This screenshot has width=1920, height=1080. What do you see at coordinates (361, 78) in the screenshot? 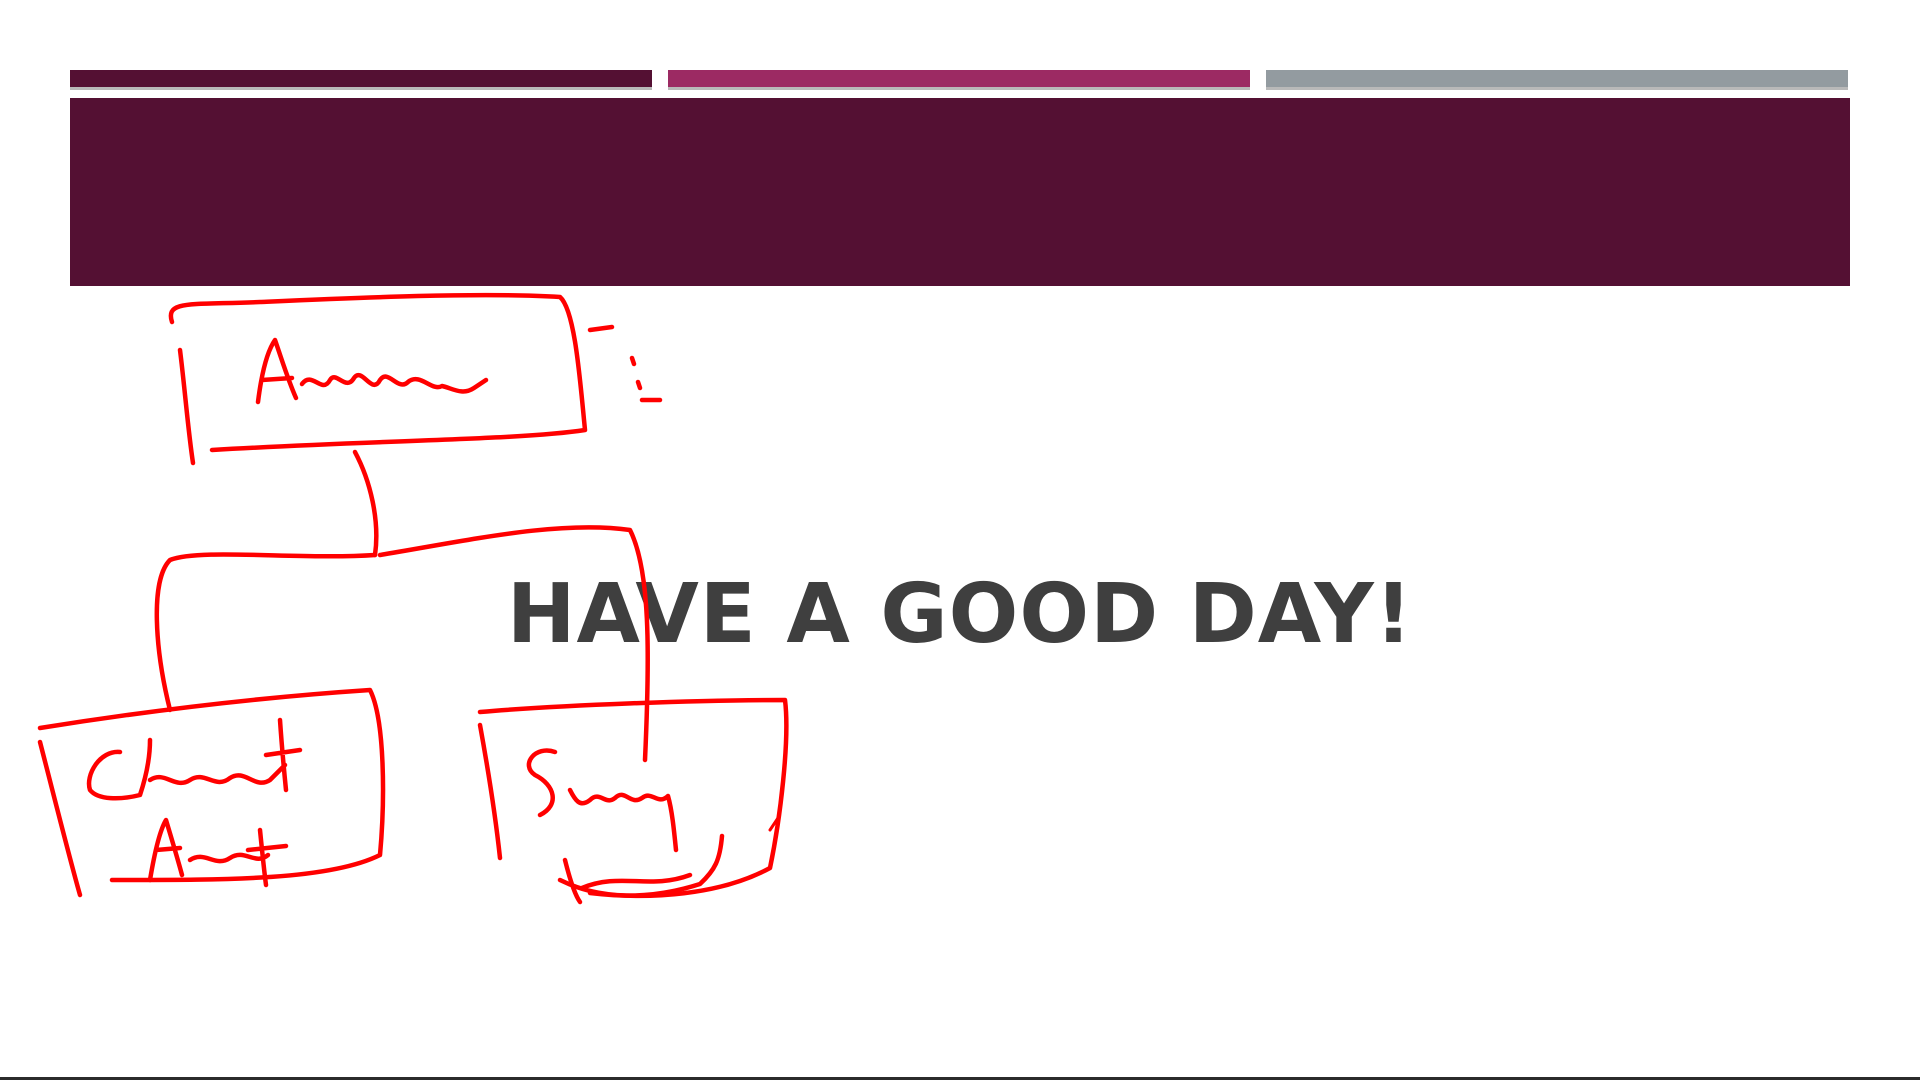
I see `accent-bar-dark` at bounding box center [361, 78].